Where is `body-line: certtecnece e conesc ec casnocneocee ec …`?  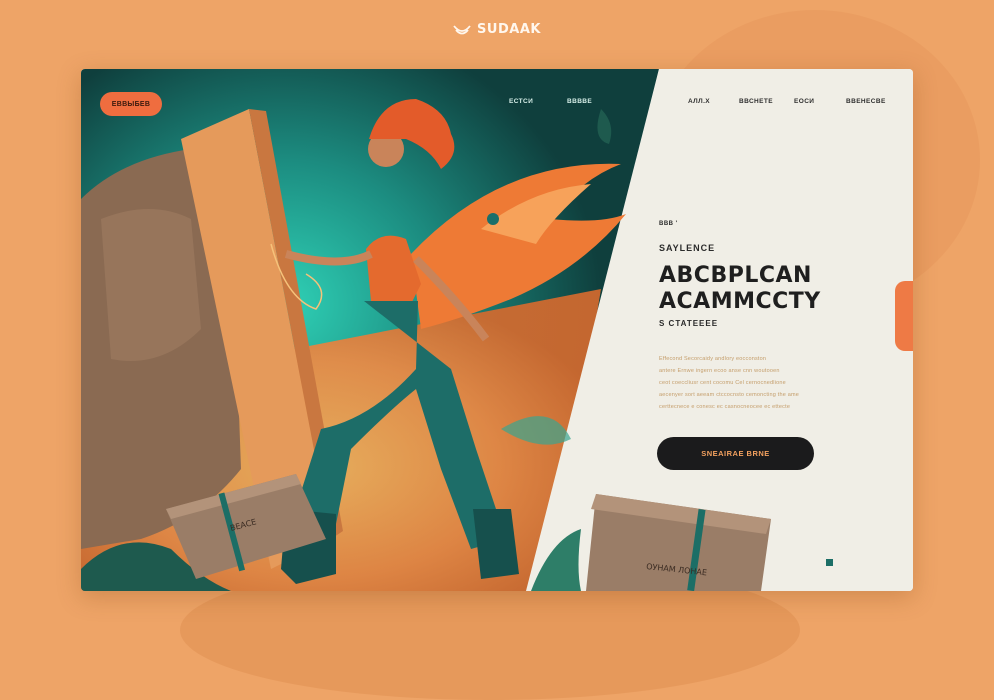 body-line: certtecnece e conesc ec casnocneocee ec … is located at coordinates (725, 407).